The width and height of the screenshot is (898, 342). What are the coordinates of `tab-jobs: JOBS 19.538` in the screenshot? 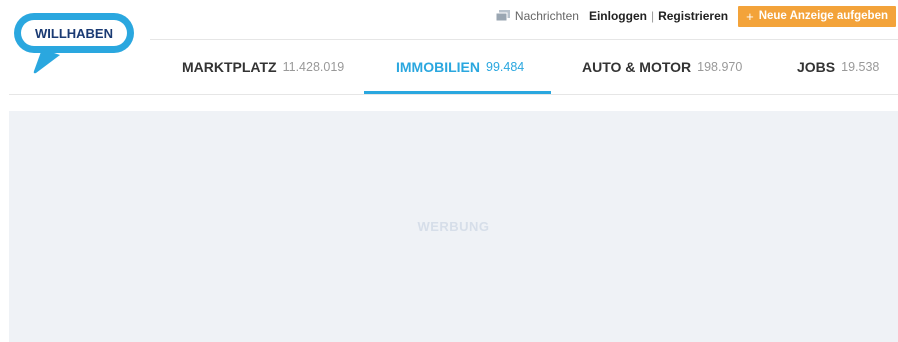 It's located at (838, 67).